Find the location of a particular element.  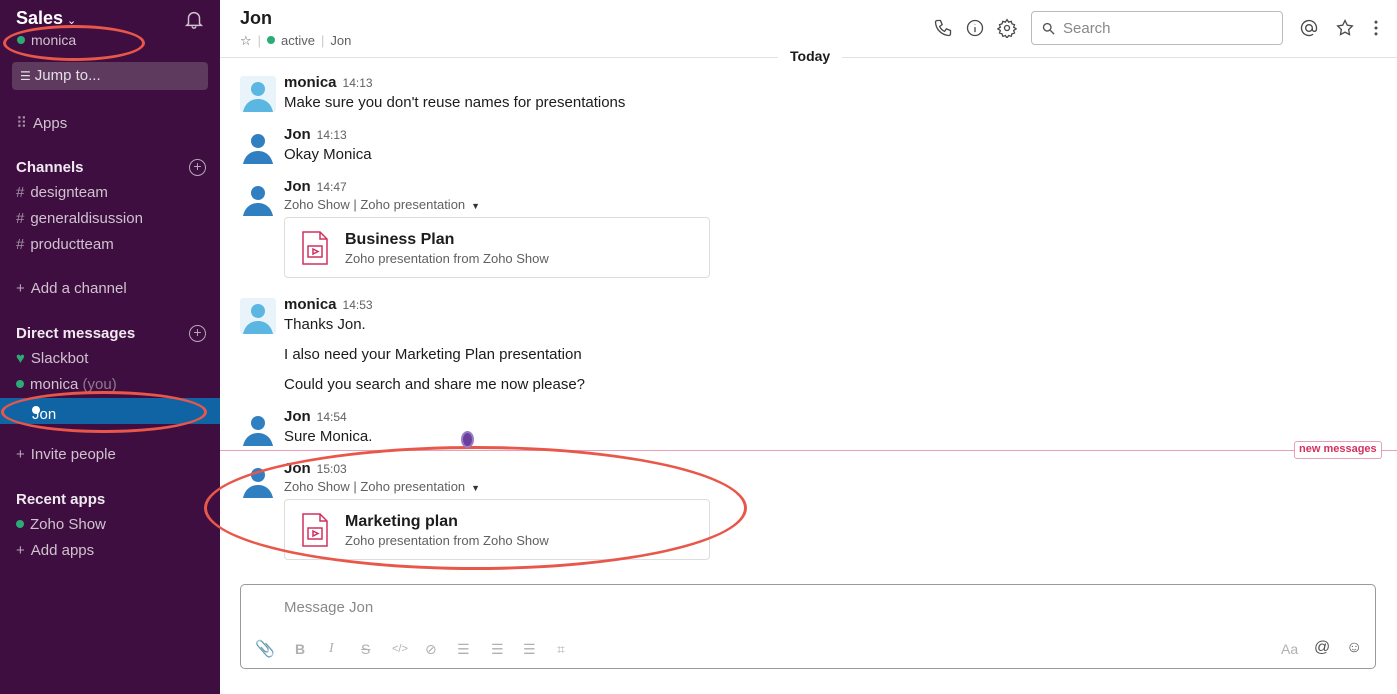

formatting-toggle: Aa is located at coordinates (1289, 649).